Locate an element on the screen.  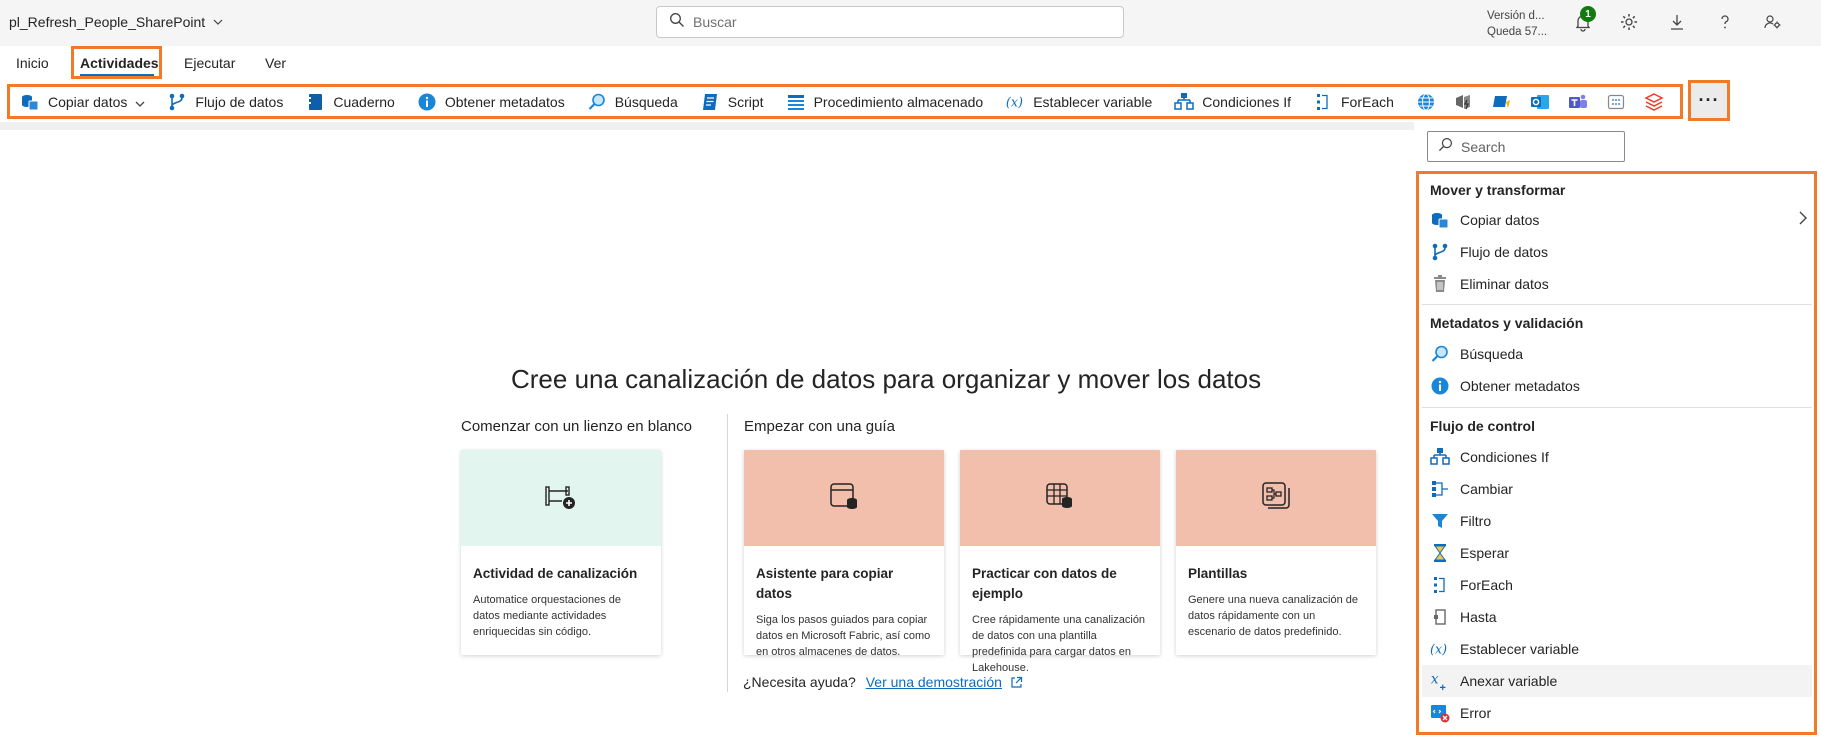
tab-ejecutar: Ejecutar is located at coordinates (209, 63).